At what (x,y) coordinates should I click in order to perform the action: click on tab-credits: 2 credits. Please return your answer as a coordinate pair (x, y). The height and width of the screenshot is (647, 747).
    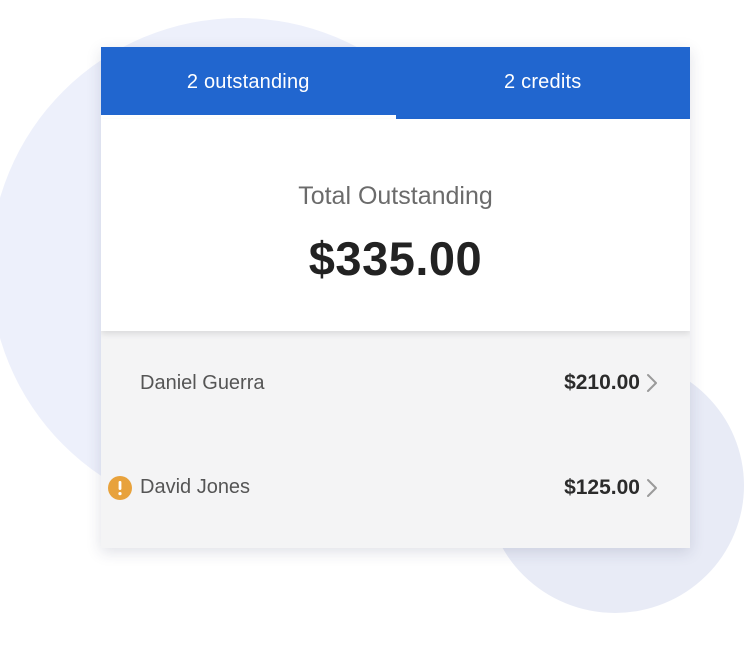
    Looking at the image, I should click on (543, 83).